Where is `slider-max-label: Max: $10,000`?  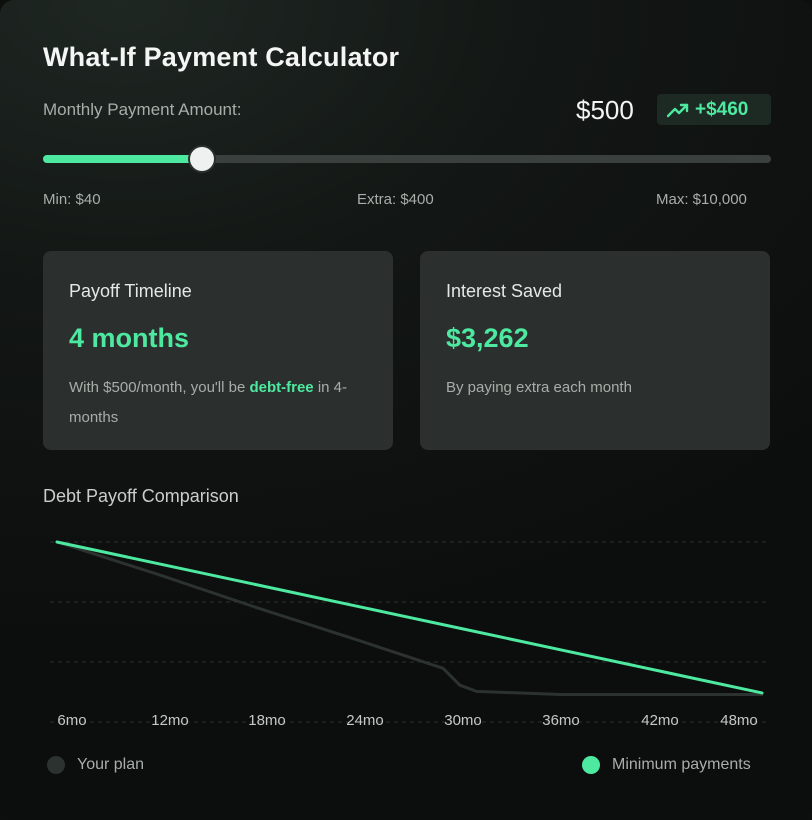
slider-max-label: Max: $10,000 is located at coordinates (701, 199).